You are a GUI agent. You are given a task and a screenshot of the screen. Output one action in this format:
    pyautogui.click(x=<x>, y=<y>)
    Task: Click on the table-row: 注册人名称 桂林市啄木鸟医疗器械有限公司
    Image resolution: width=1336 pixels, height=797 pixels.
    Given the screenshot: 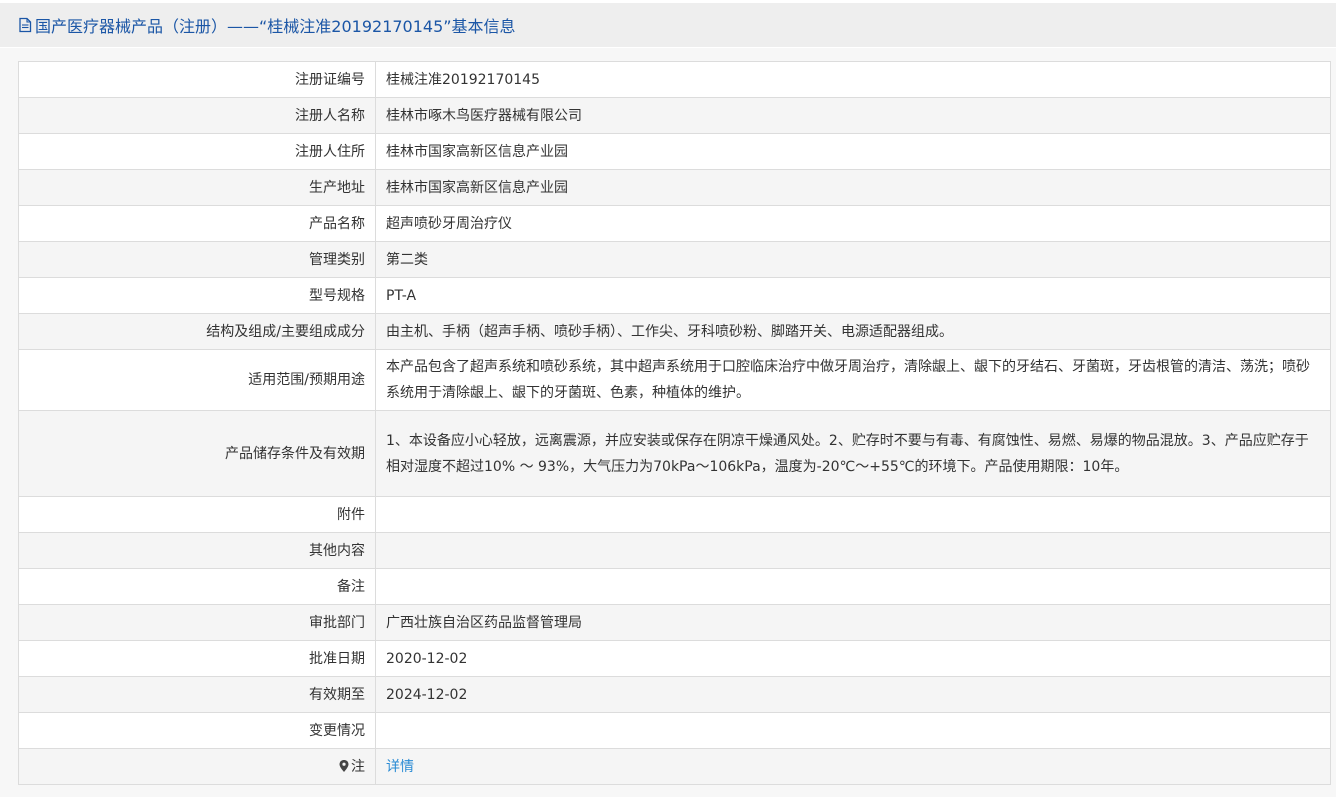 What is the action you would take?
    pyautogui.click(x=674, y=115)
    